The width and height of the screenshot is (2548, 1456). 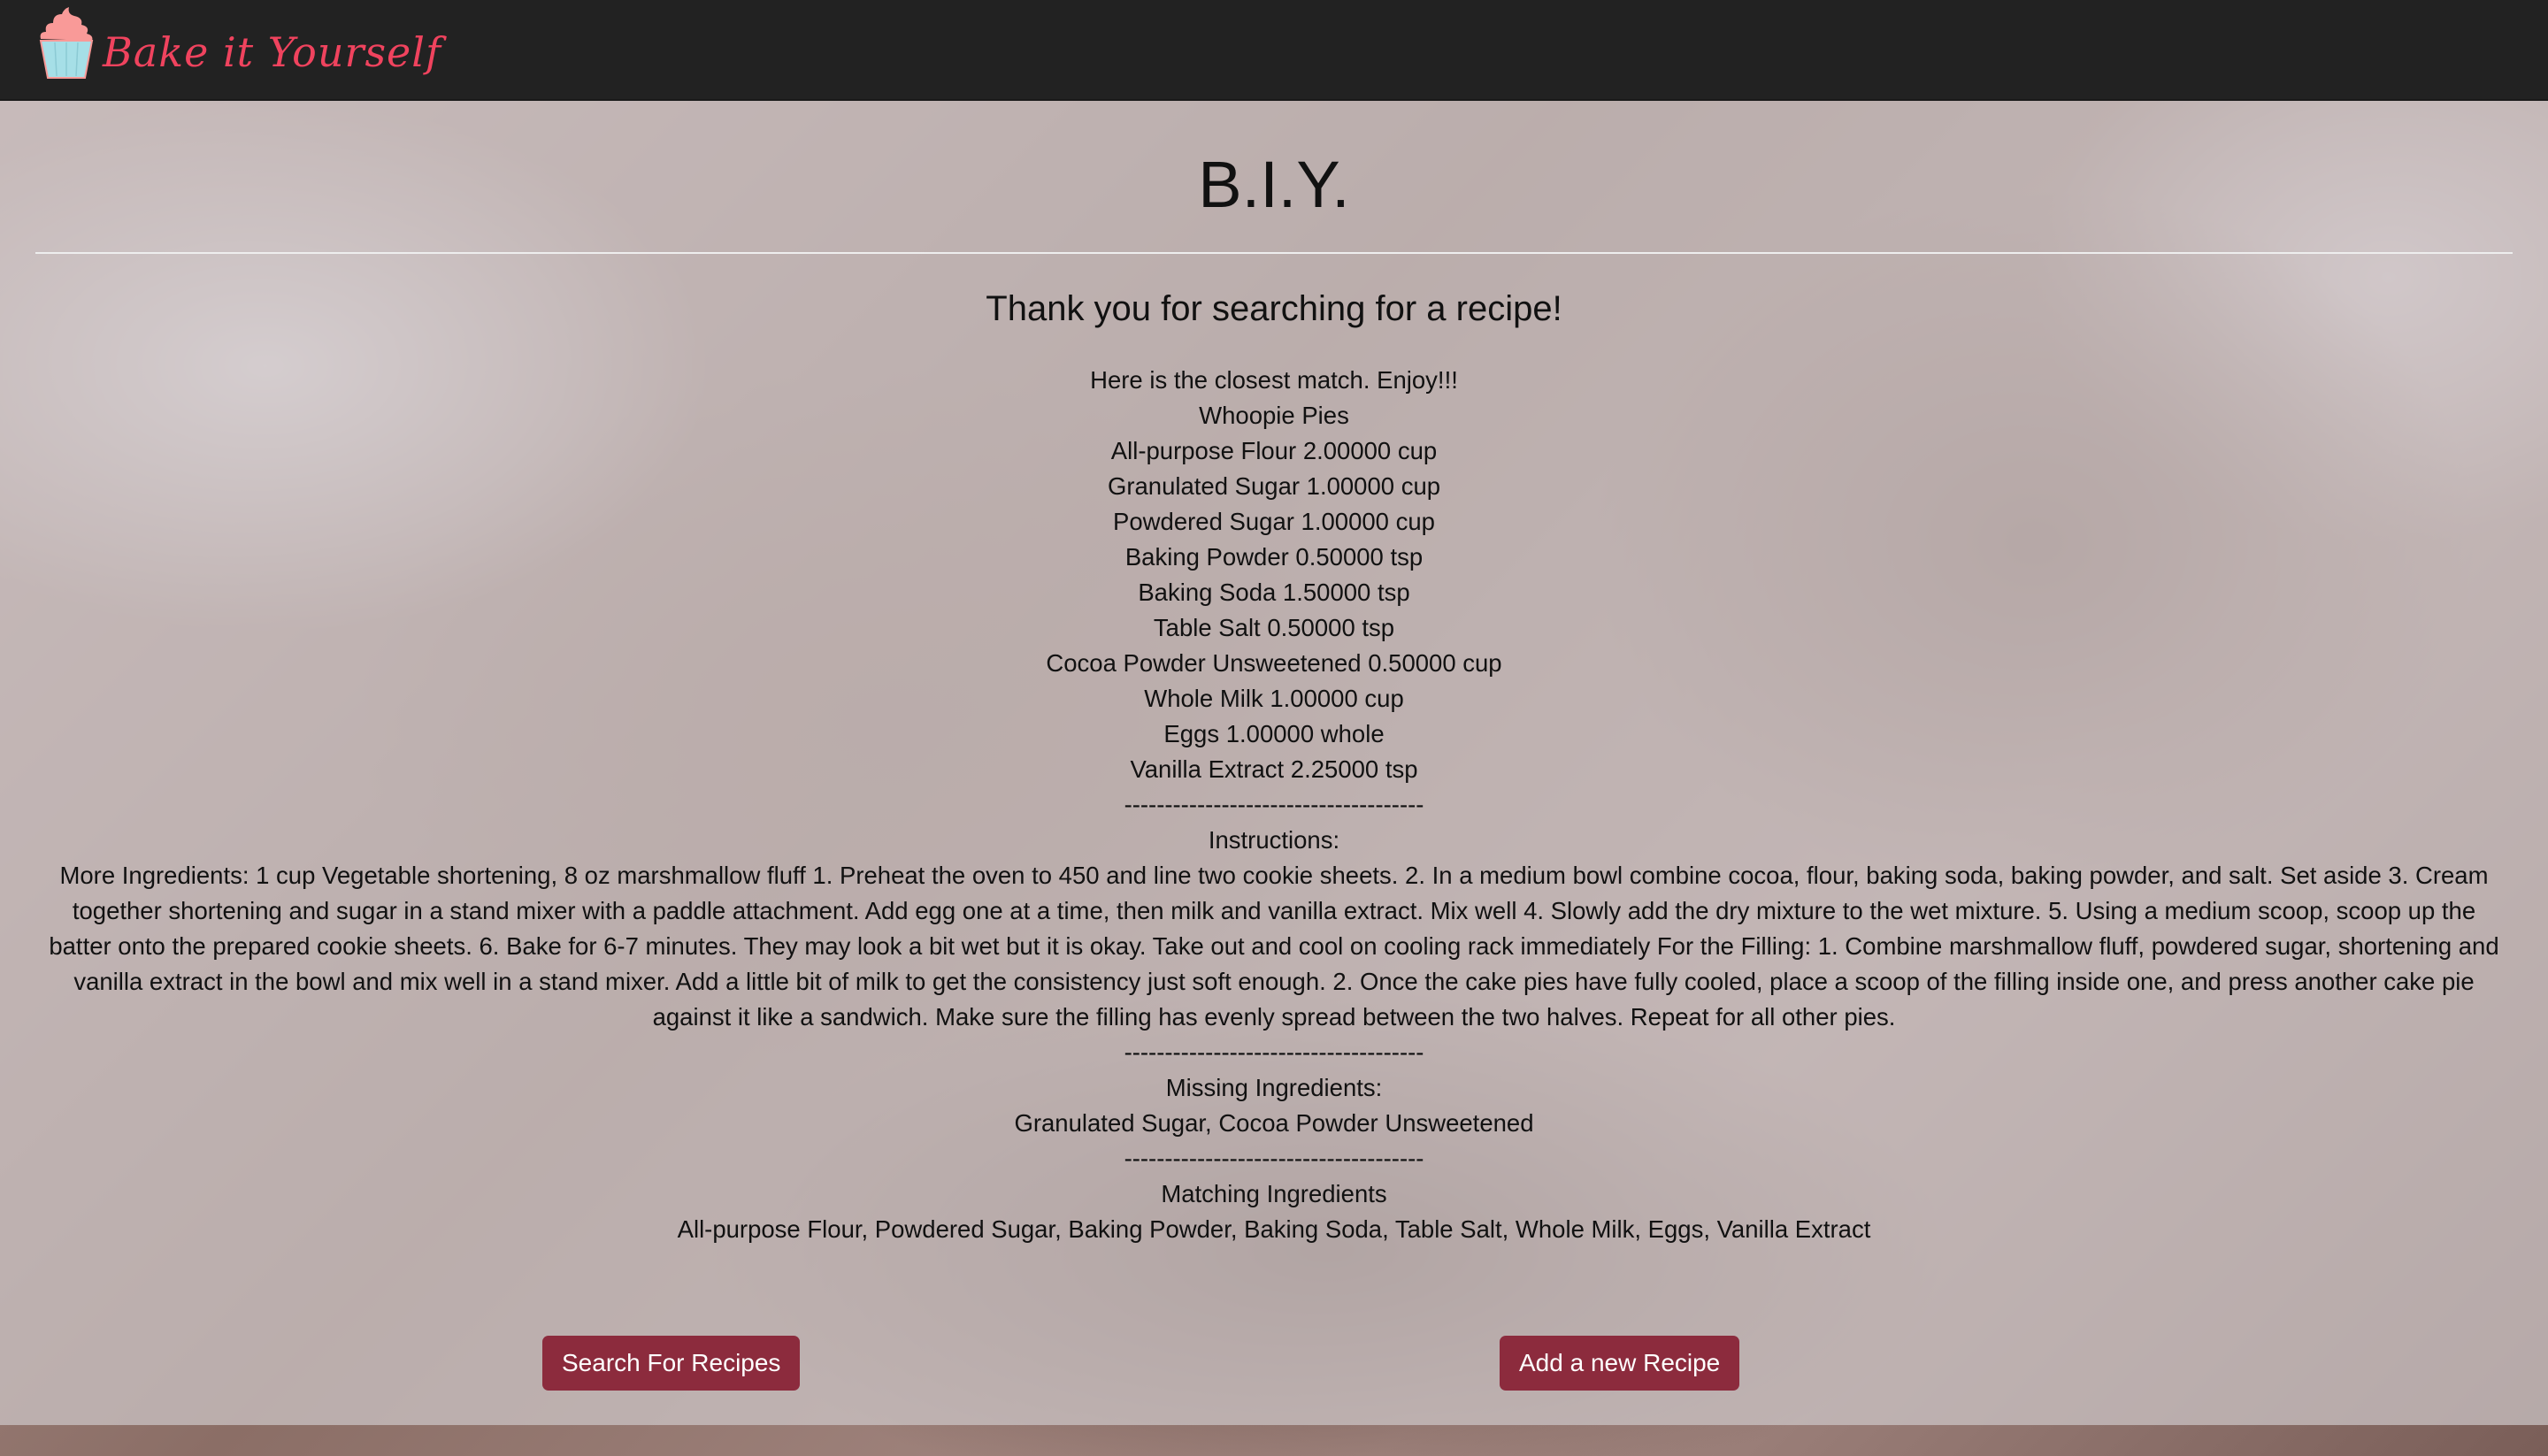 I want to click on search-recipes-button: Search For Recipes, so click(x=671, y=1363).